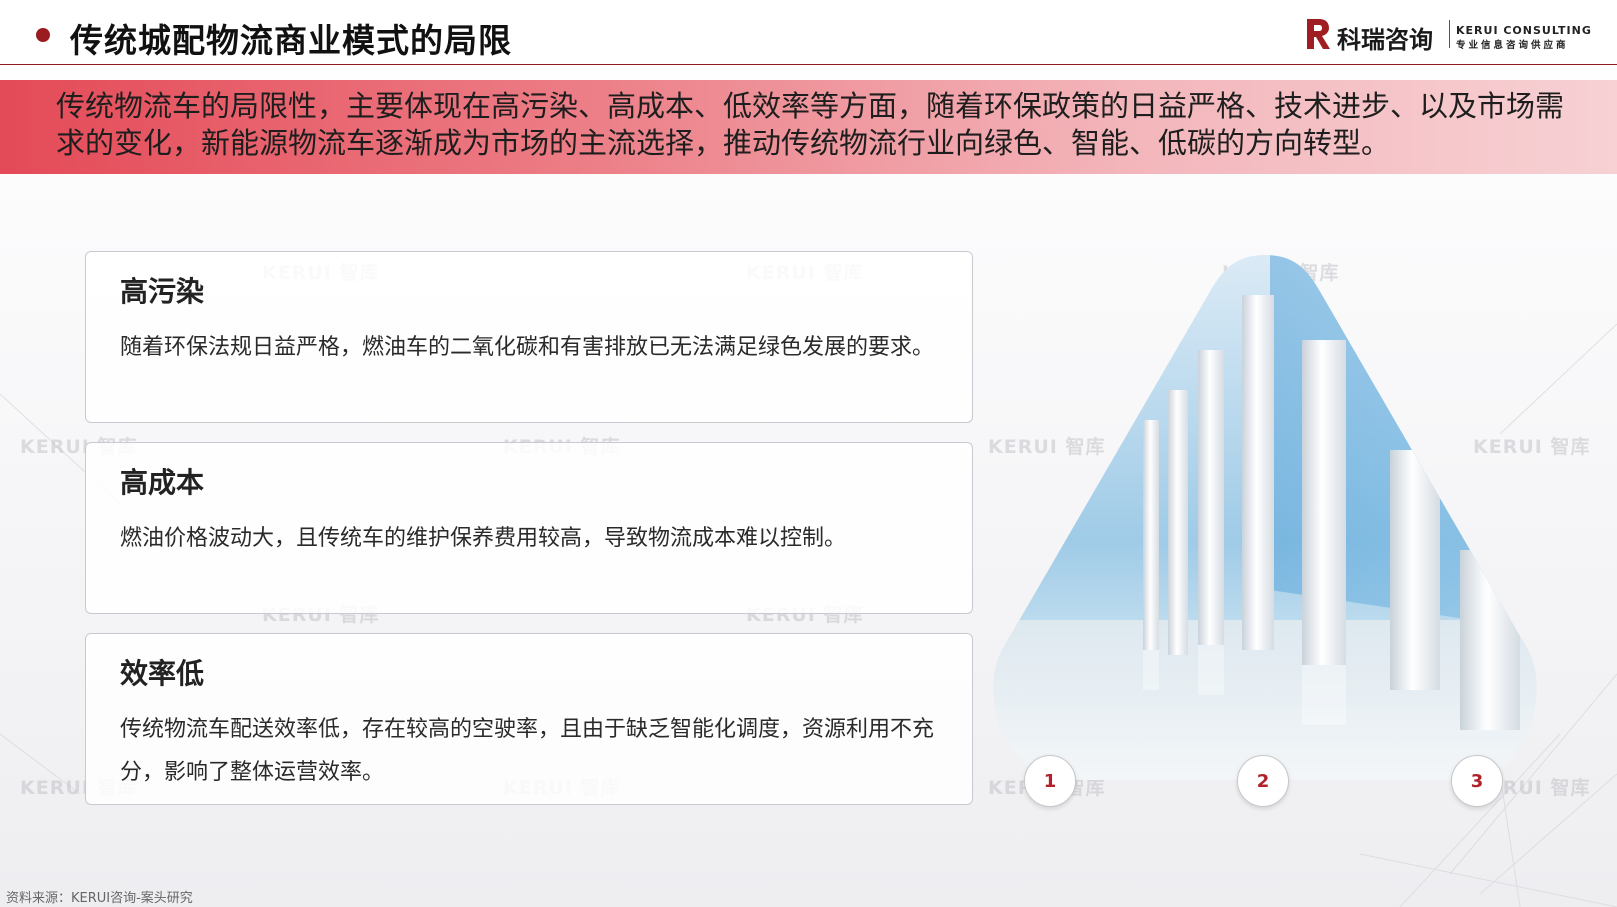 This screenshot has height=907, width=1617. What do you see at coordinates (162, 482) in the screenshot?
I see `card-title: 高成本` at bounding box center [162, 482].